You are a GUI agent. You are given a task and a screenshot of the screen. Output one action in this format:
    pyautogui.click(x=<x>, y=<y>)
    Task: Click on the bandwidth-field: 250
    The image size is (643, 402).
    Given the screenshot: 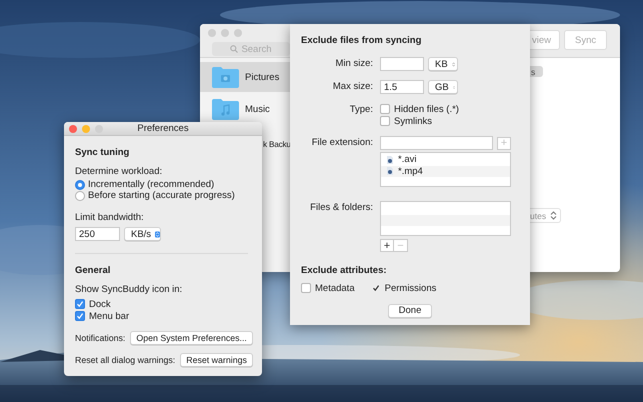 What is the action you would take?
    pyautogui.click(x=97, y=234)
    